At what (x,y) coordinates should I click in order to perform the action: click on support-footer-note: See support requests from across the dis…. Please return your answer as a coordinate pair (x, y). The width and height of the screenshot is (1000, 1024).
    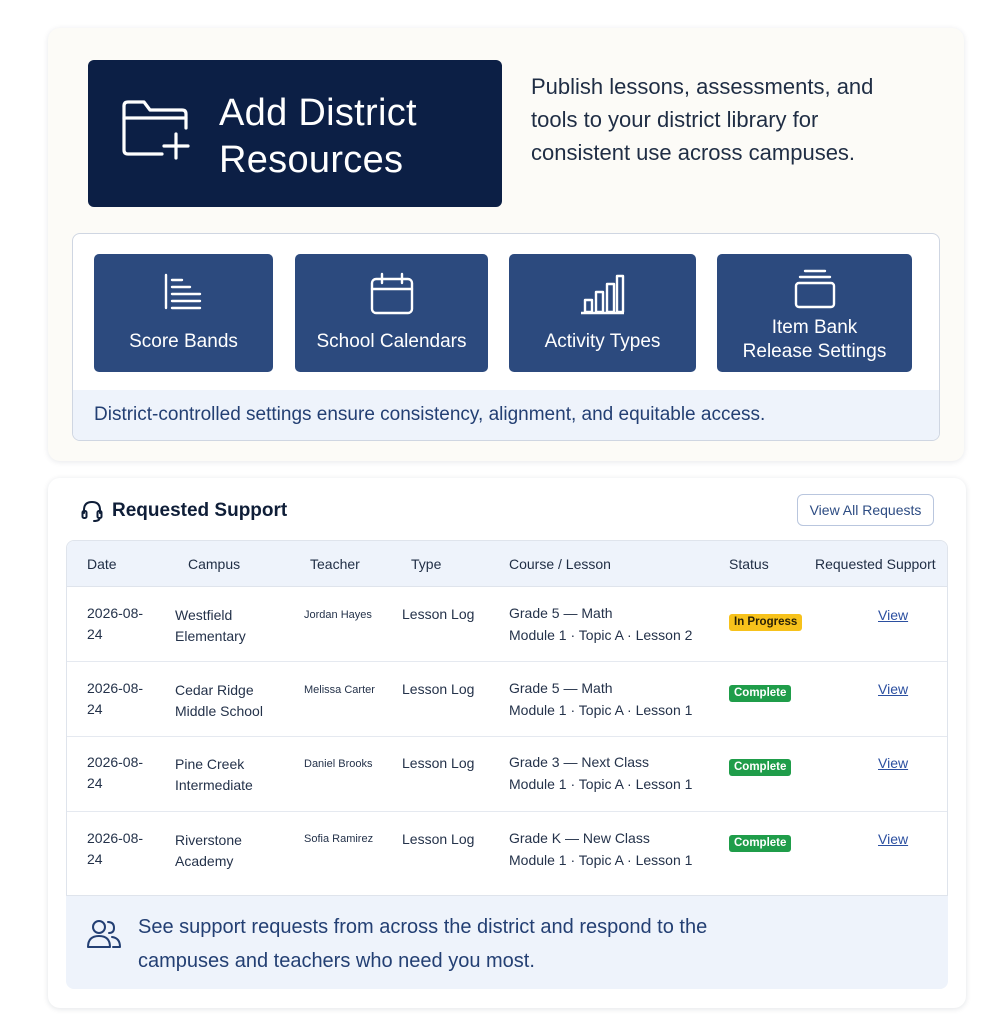
    Looking at the image, I should click on (507, 942).